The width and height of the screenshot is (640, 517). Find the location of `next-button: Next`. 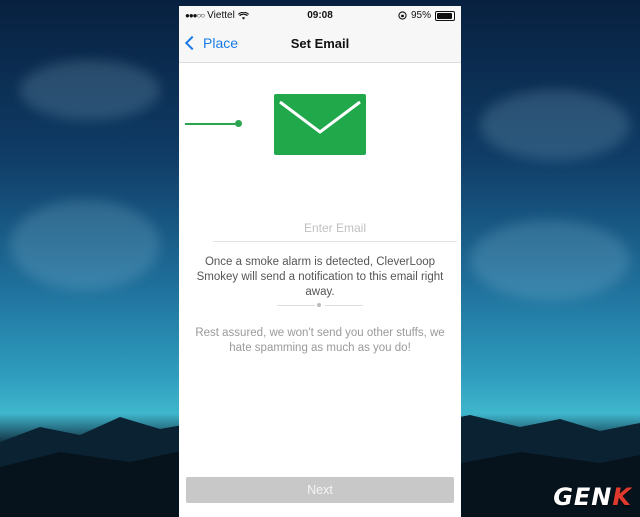

next-button: Next is located at coordinates (320, 490).